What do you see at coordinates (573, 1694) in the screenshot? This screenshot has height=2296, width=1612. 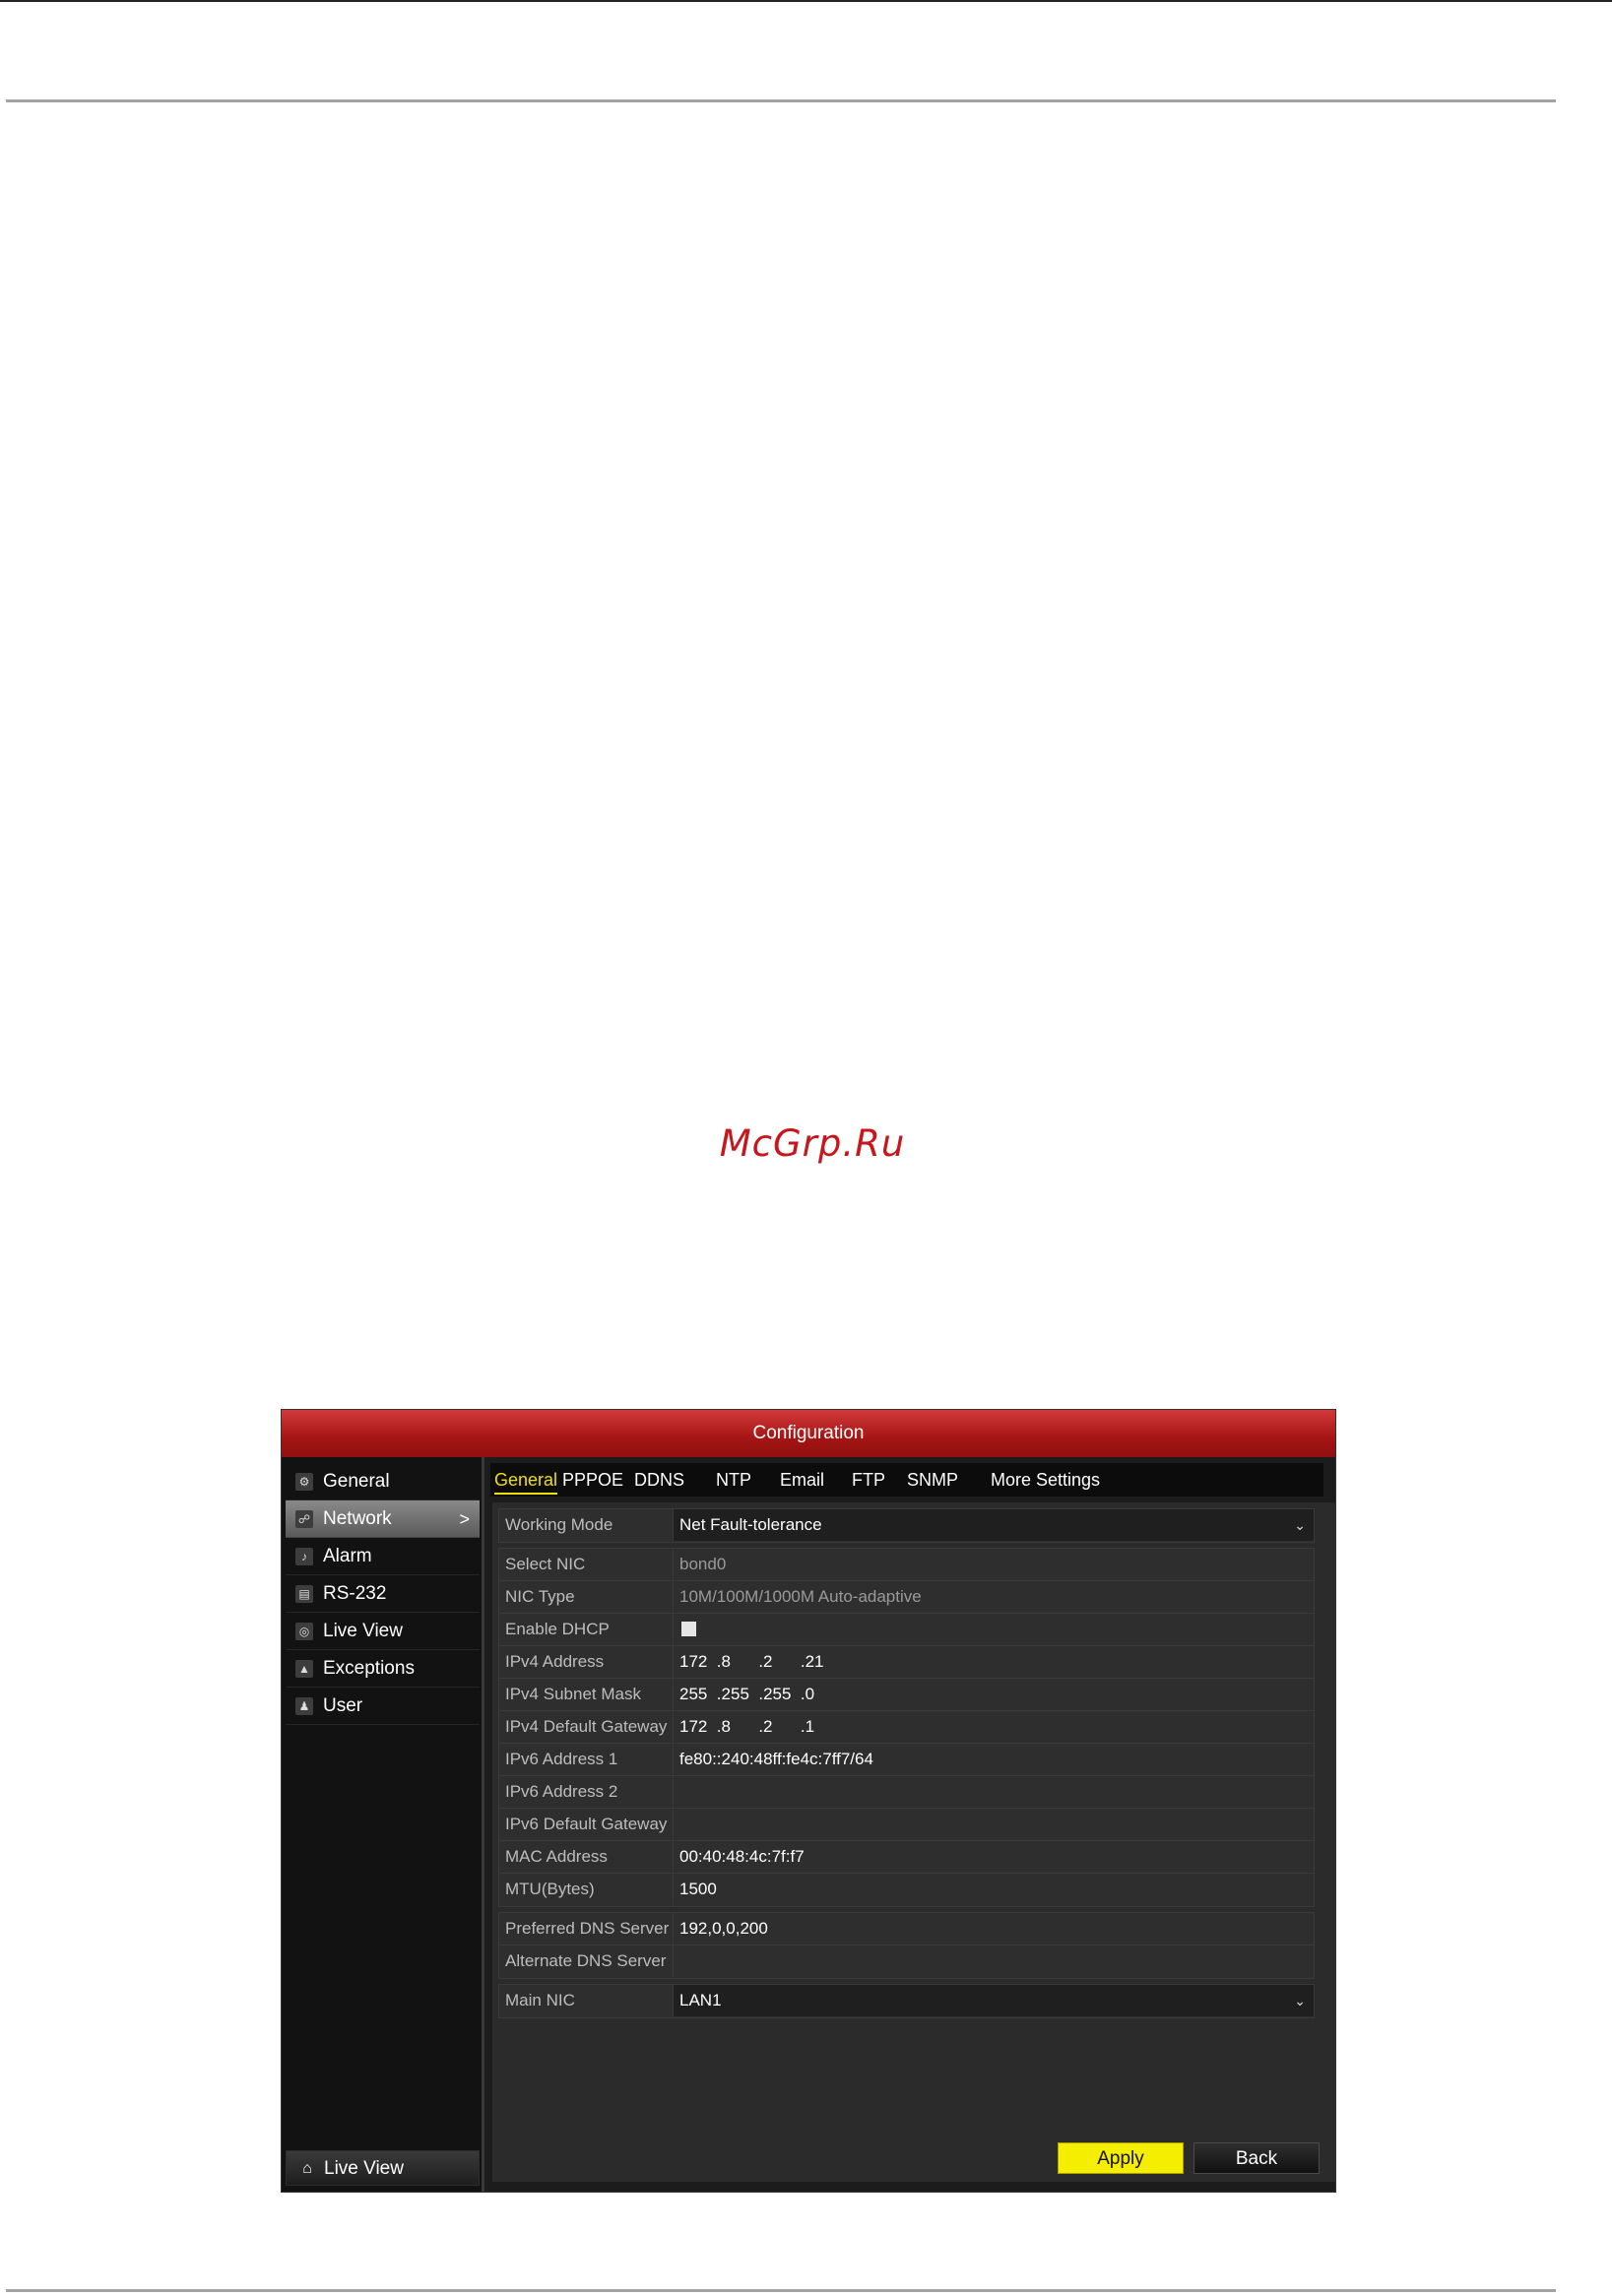 I see `ipv4-subnet-mask-label: IPv4 Subnet Mask` at bounding box center [573, 1694].